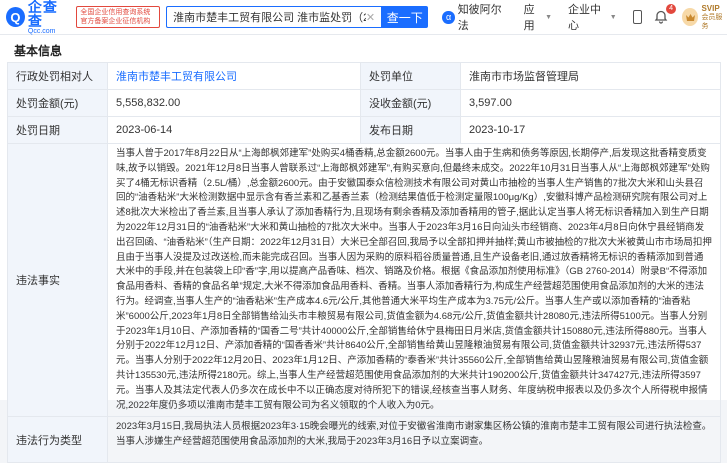 The image size is (727, 463). What do you see at coordinates (479, 18) in the screenshot?
I see `zhibi-alpha-label: 知彼阿尔法` at bounding box center [479, 18].